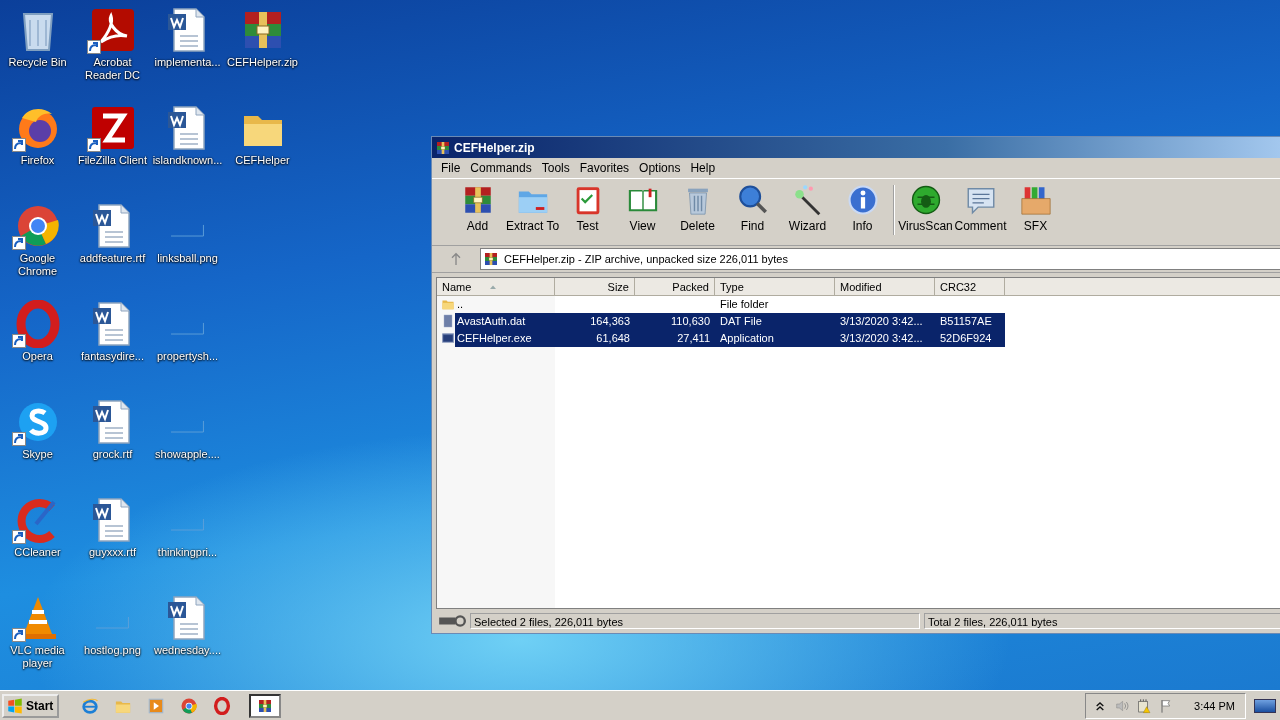 This screenshot has width=1280, height=720. I want to click on file-row: .. File folder, so click(721, 304).